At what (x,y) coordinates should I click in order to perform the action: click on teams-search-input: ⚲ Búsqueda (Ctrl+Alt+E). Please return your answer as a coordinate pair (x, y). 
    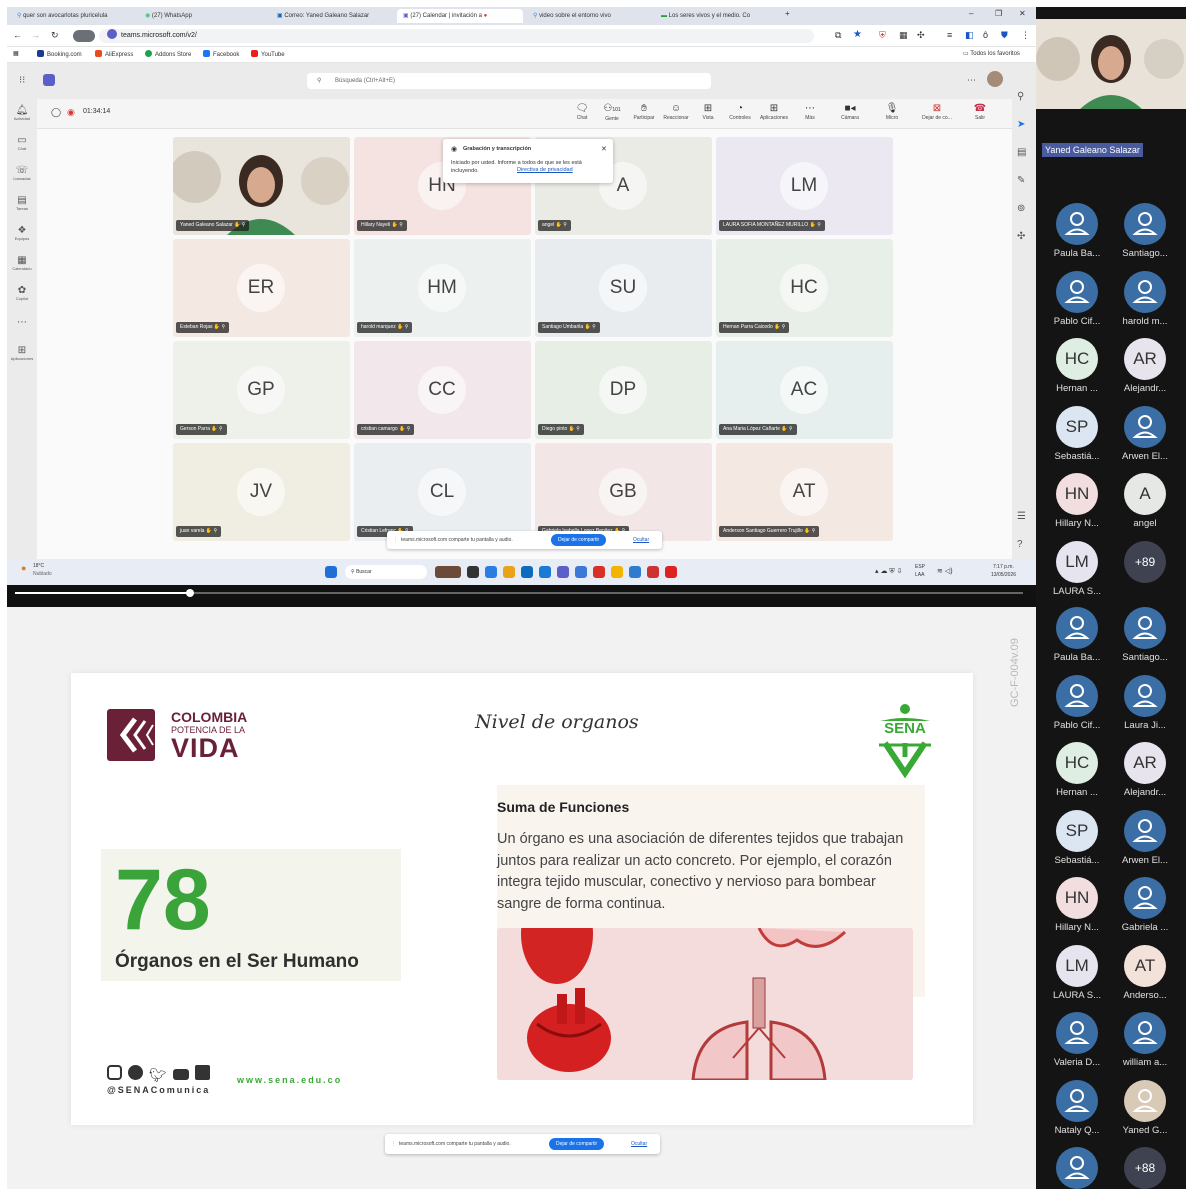
    Looking at the image, I should click on (509, 81).